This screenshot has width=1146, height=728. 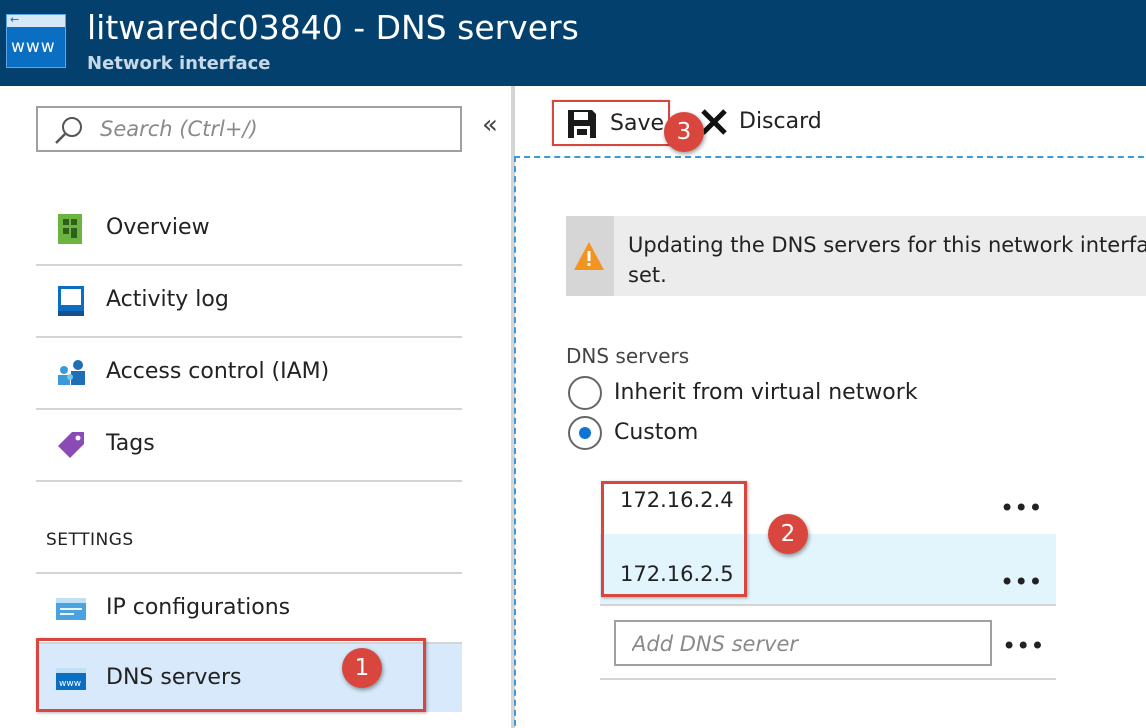 What do you see at coordinates (714, 122) in the screenshot?
I see `close-icon` at bounding box center [714, 122].